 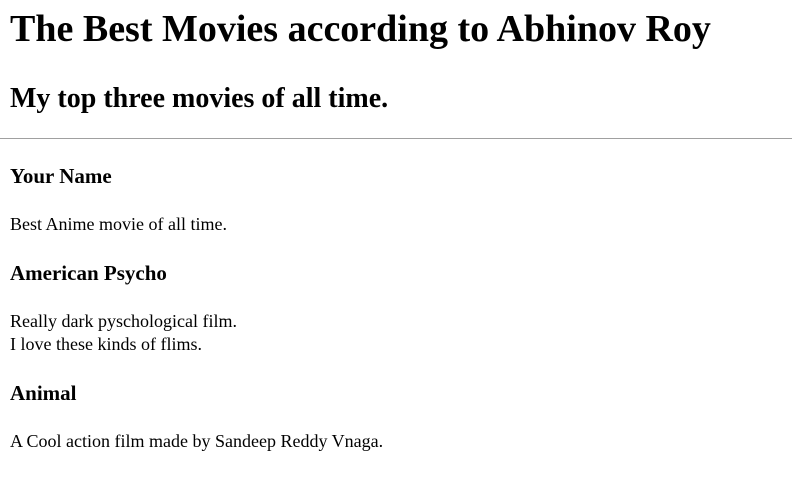 What do you see at coordinates (118, 224) in the screenshot?
I see `movie-description-line: Best Anime movie of all time.` at bounding box center [118, 224].